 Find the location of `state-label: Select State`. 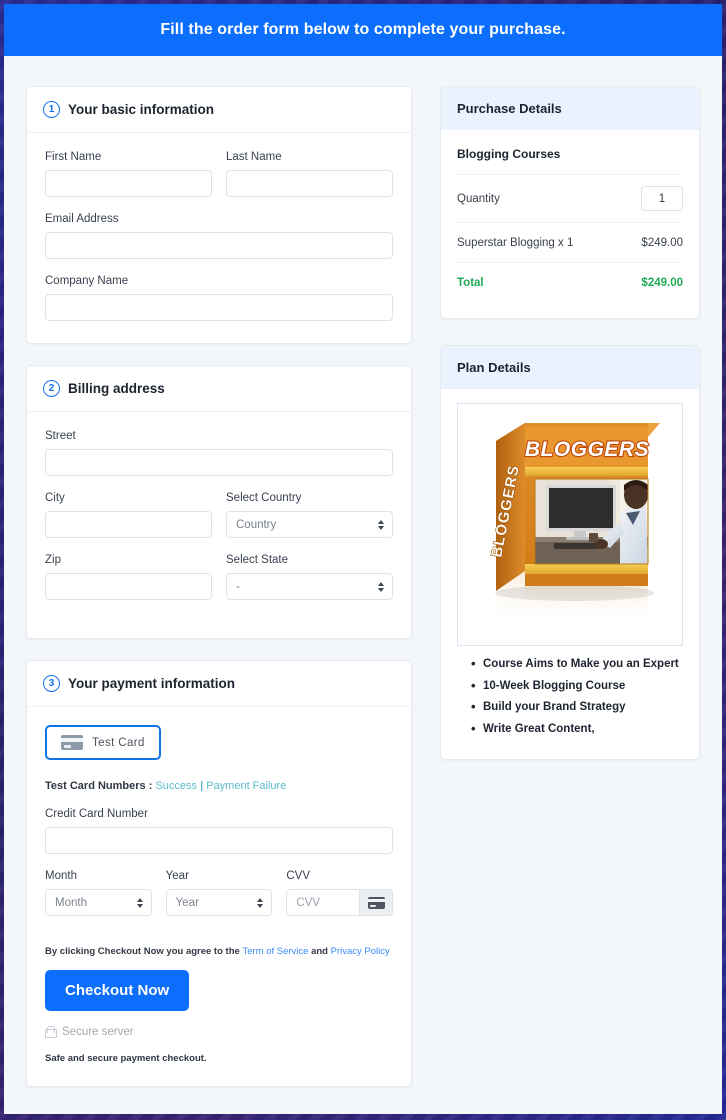

state-label: Select State is located at coordinates (257, 560).